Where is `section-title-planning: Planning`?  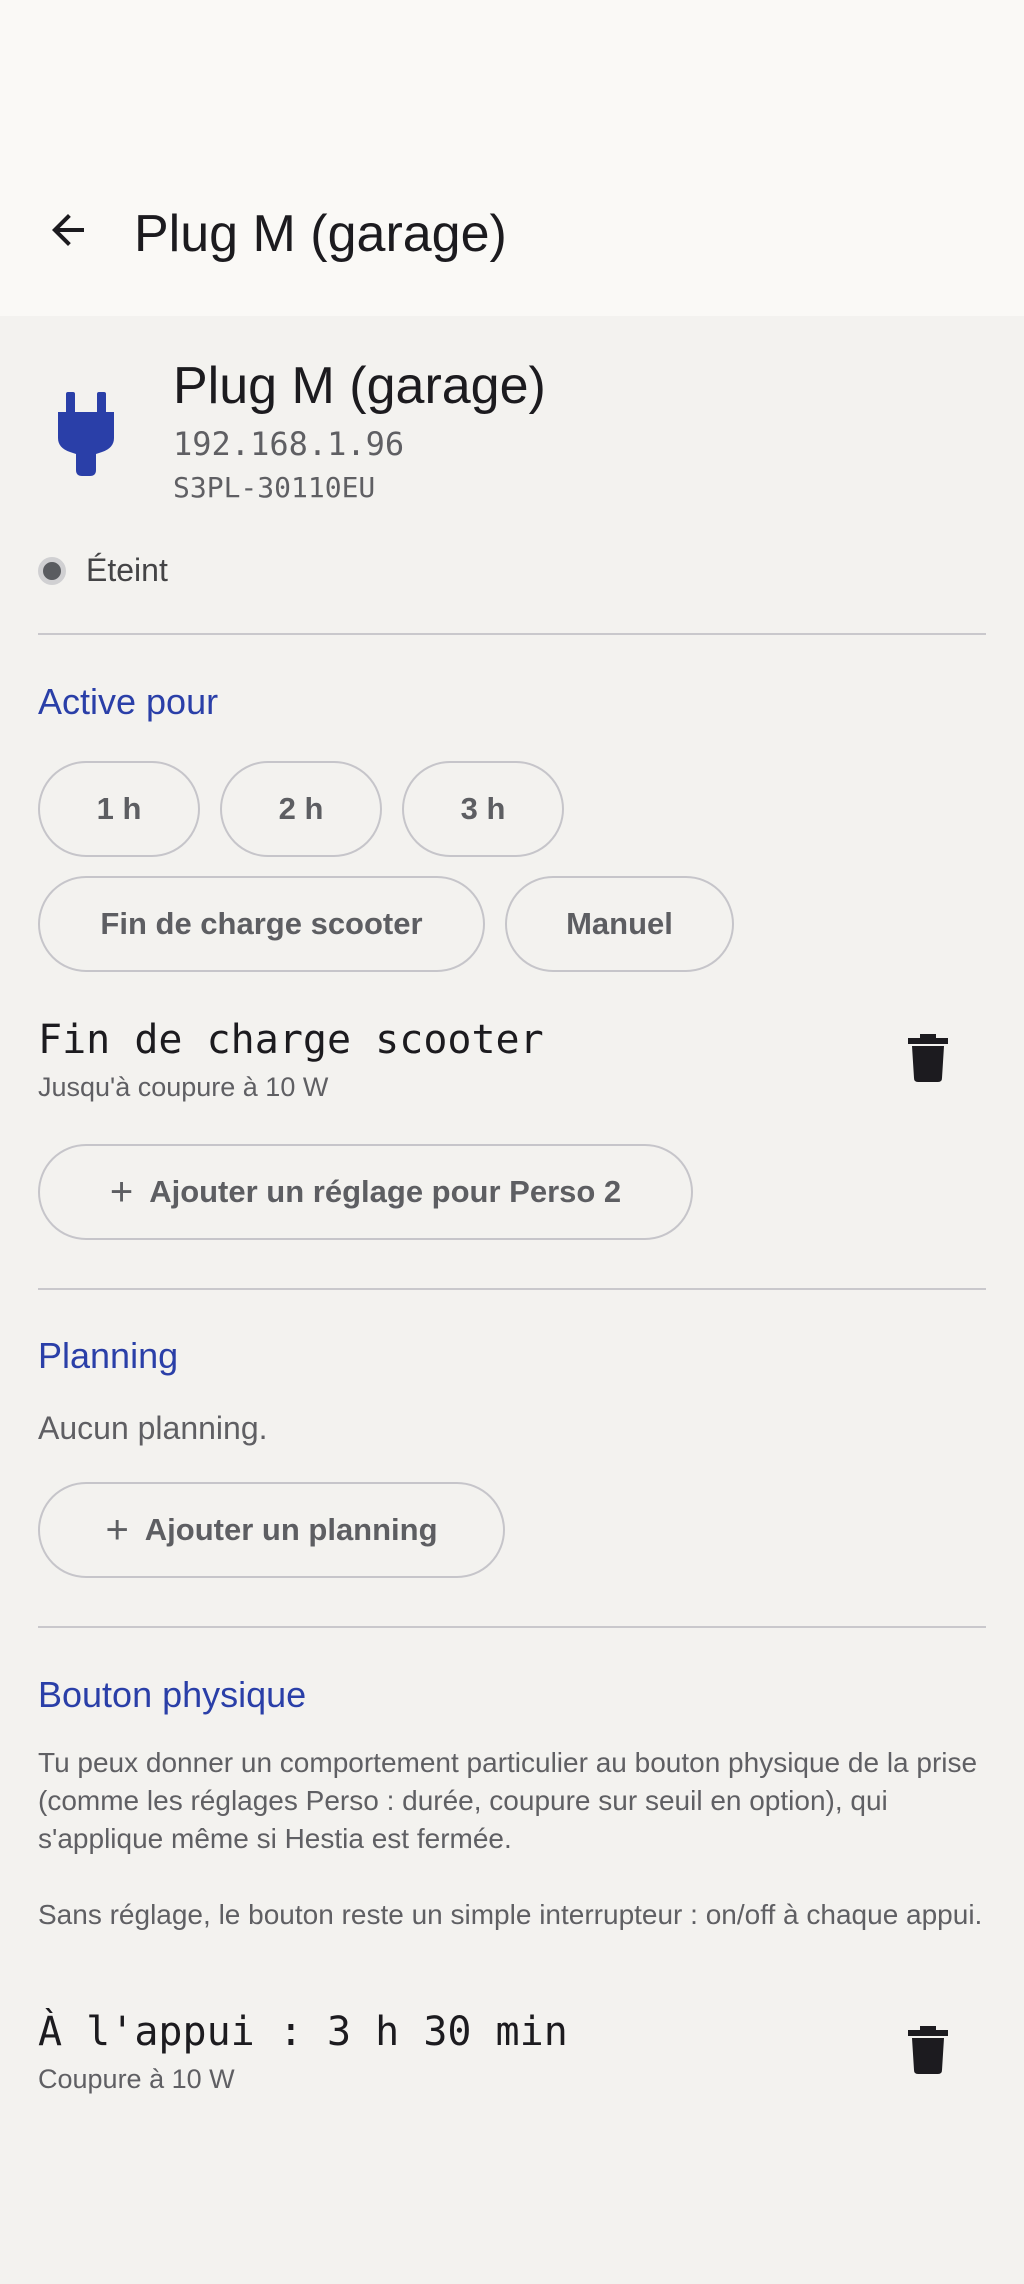 section-title-planning: Planning is located at coordinates (108, 1355).